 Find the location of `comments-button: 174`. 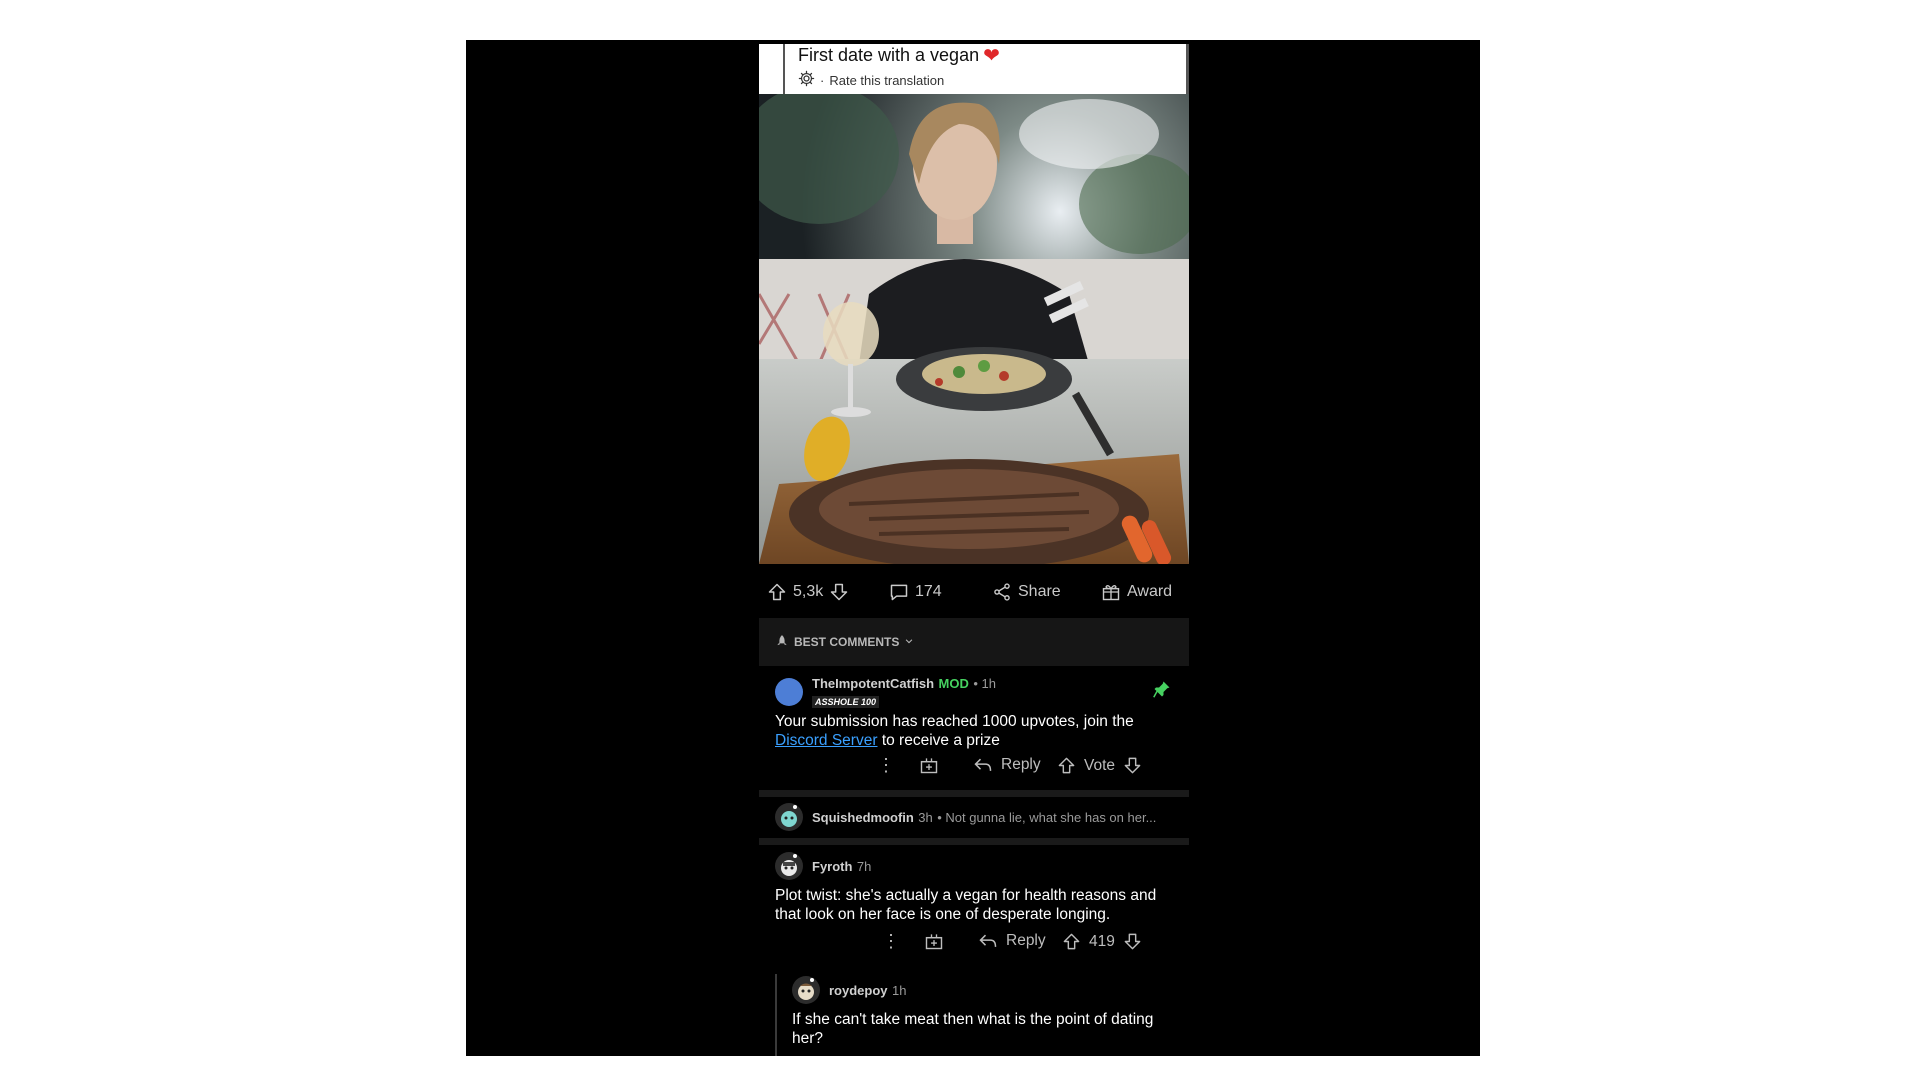

comments-button: 174 is located at coordinates (915, 592).